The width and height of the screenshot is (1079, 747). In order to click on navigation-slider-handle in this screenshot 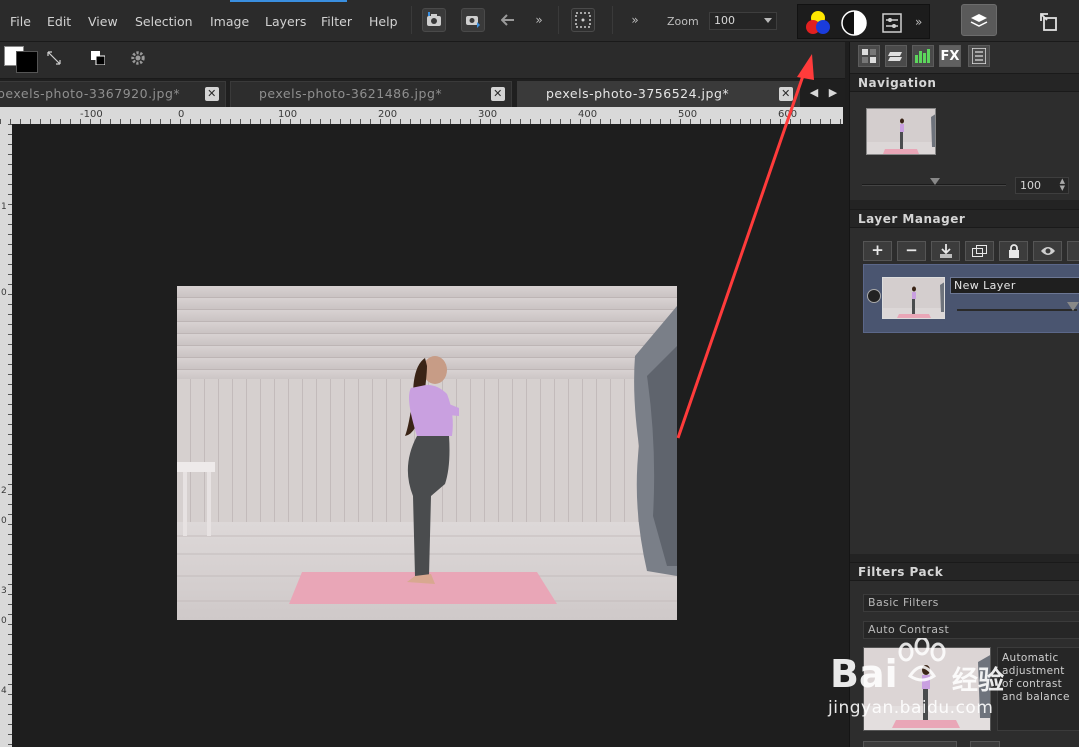, I will do `click(935, 181)`.